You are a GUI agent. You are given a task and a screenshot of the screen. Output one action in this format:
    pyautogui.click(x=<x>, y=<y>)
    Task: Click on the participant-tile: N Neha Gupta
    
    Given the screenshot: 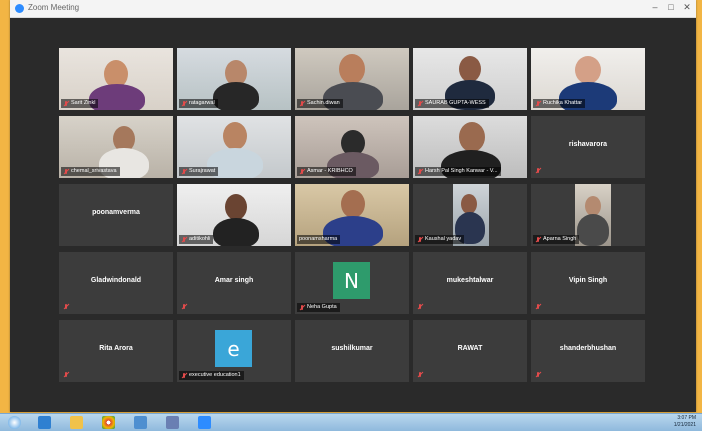 What is the action you would take?
    pyautogui.click(x=352, y=283)
    